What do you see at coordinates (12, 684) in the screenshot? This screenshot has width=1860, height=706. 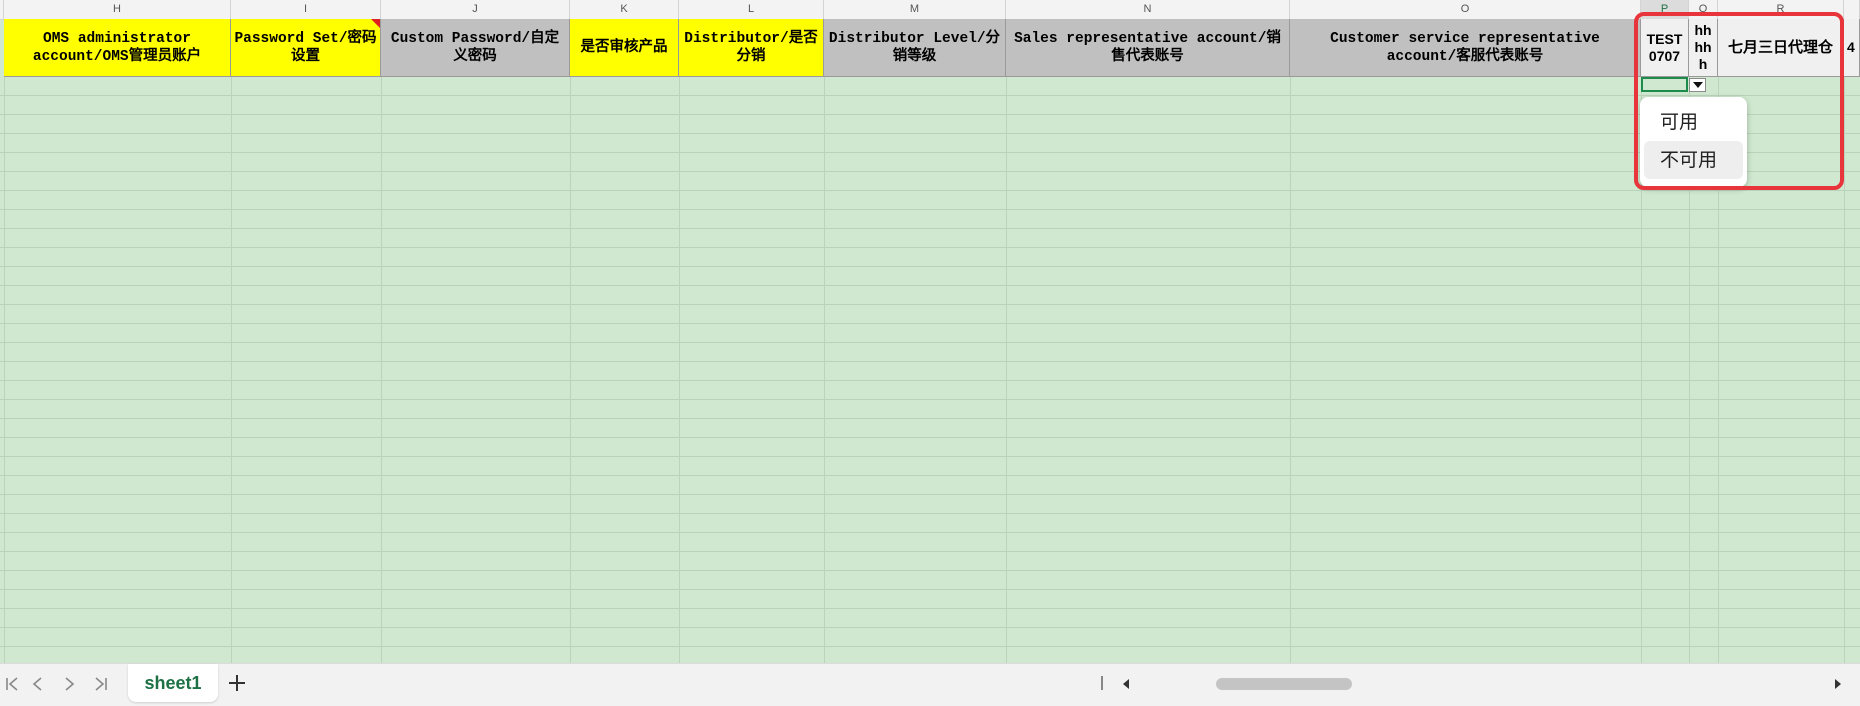 I see `first-sheet-icon` at bounding box center [12, 684].